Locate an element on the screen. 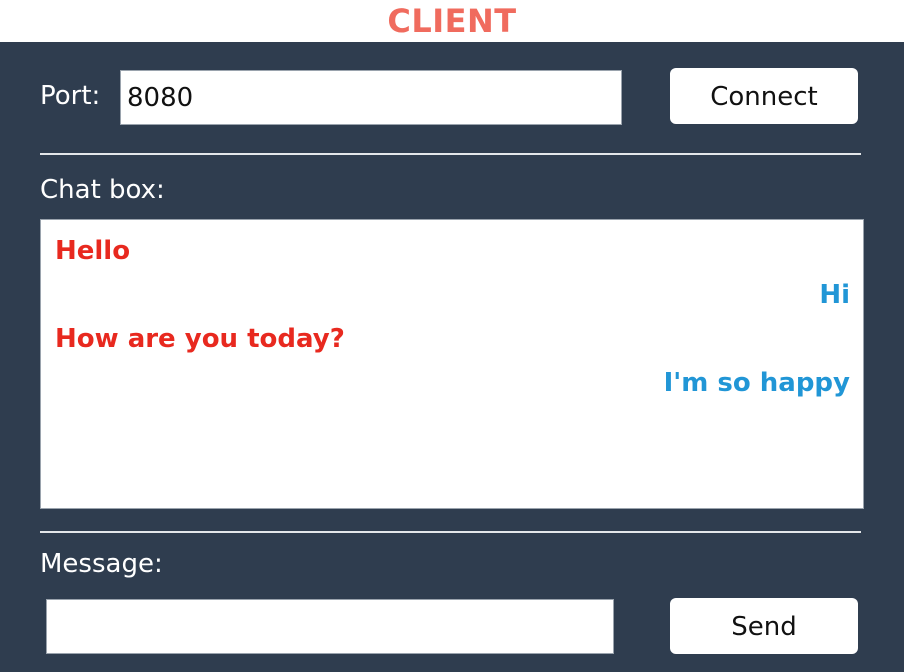 This screenshot has width=904, height=672. send-button: Send is located at coordinates (764, 626).